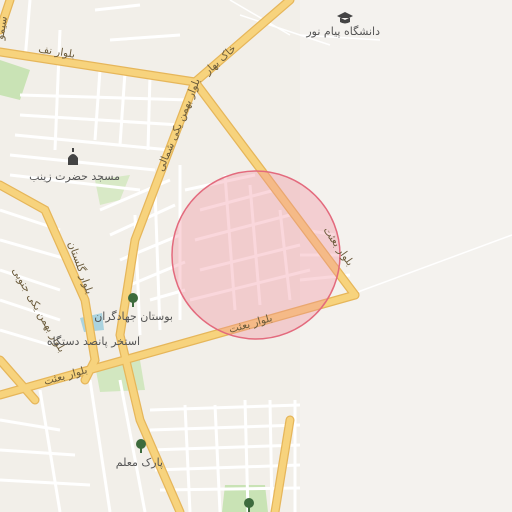 Image resolution: width=512 pixels, height=512 pixels. What do you see at coordinates (133, 316) in the screenshot?
I see `park-jahadgaran-label: بوستان جهادگران` at bounding box center [133, 316].